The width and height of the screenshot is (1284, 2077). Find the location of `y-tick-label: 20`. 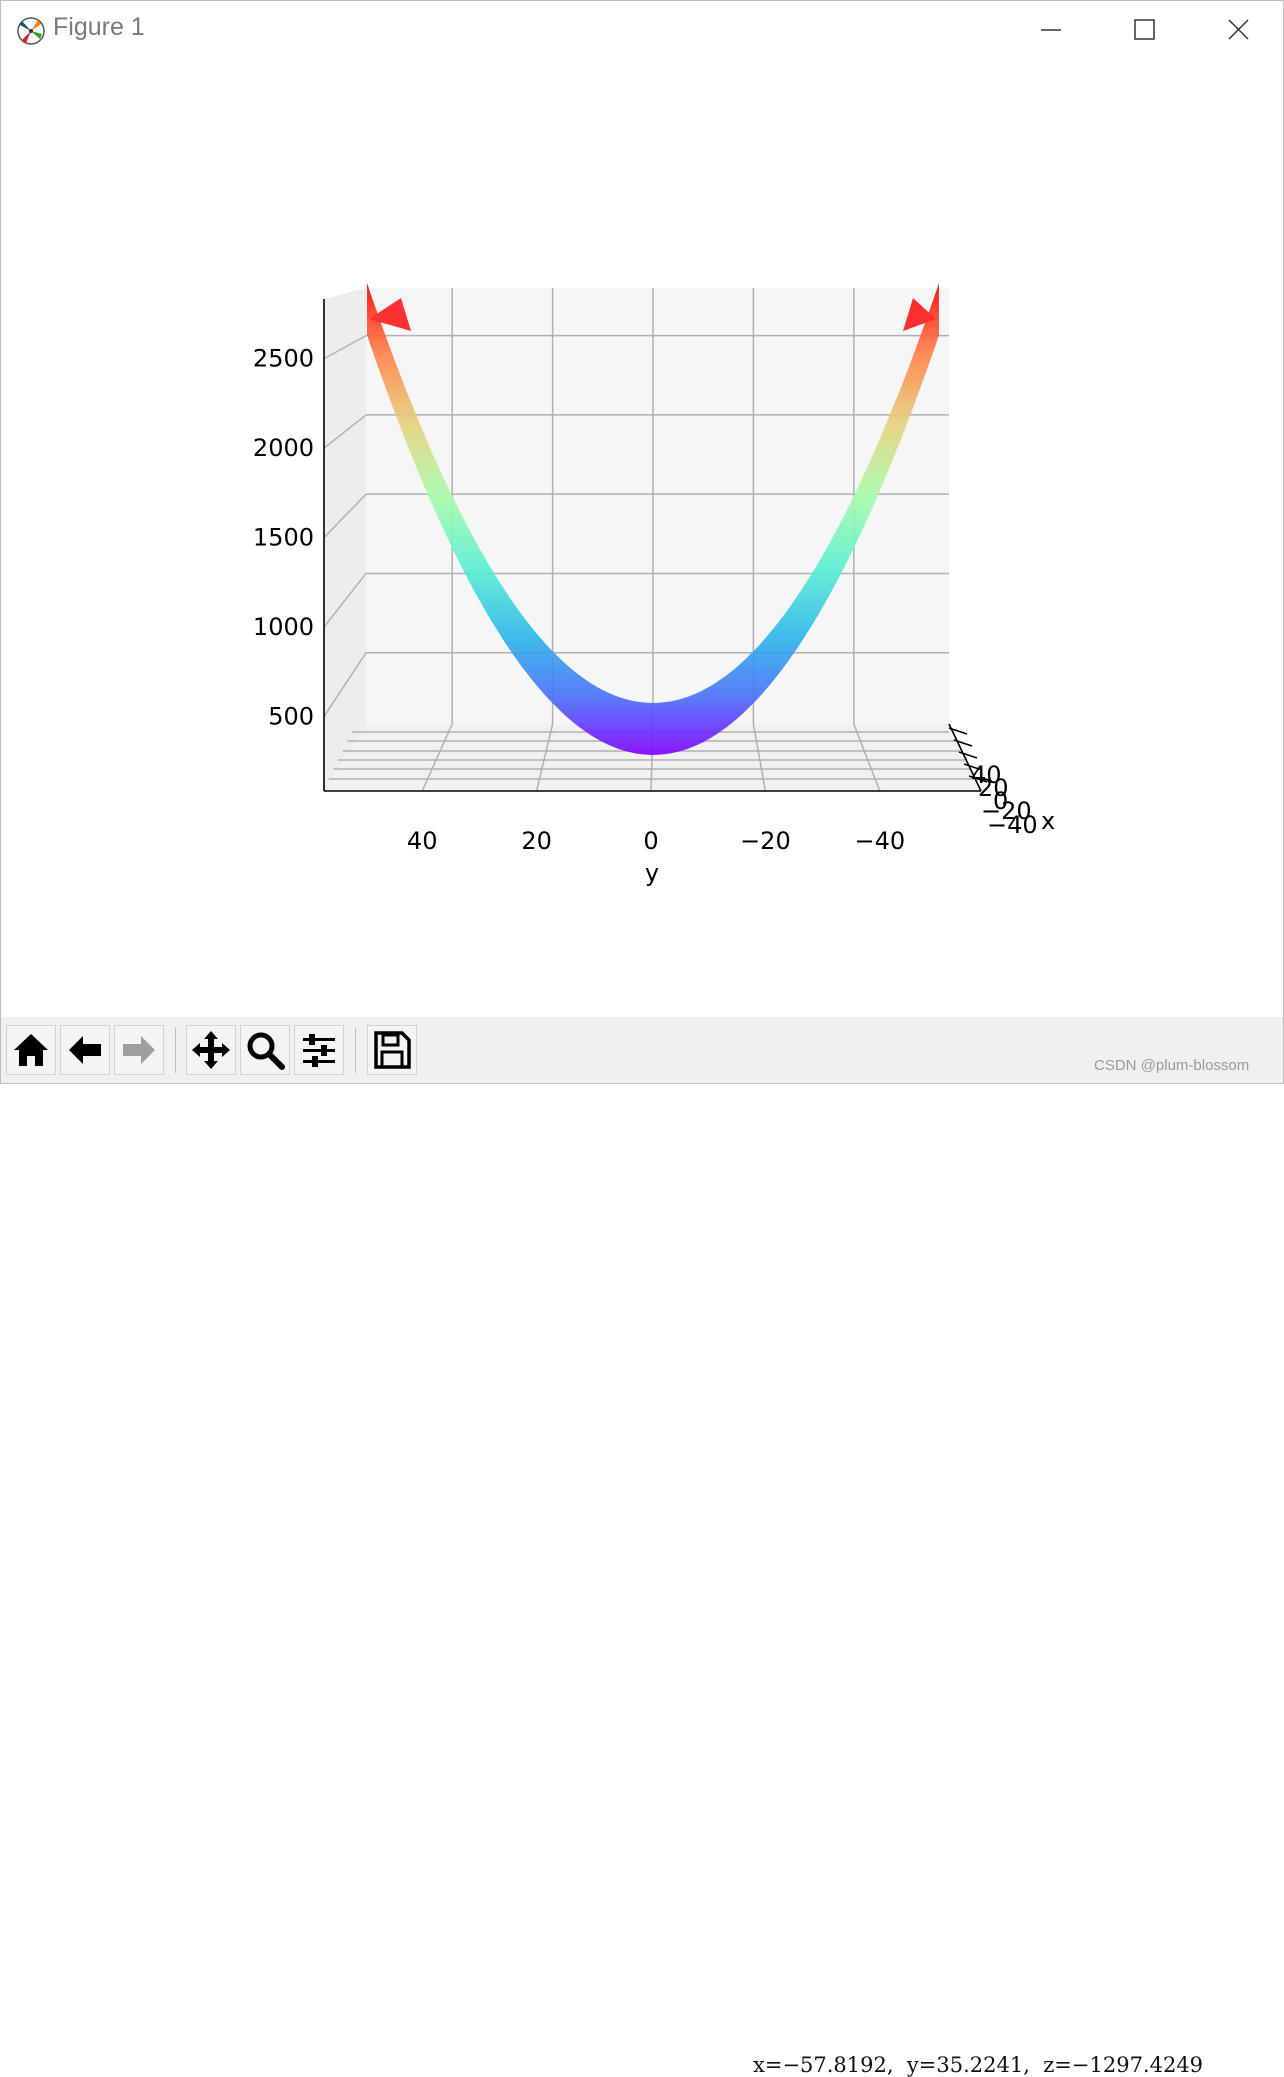

y-tick-label: 20 is located at coordinates (536, 841).